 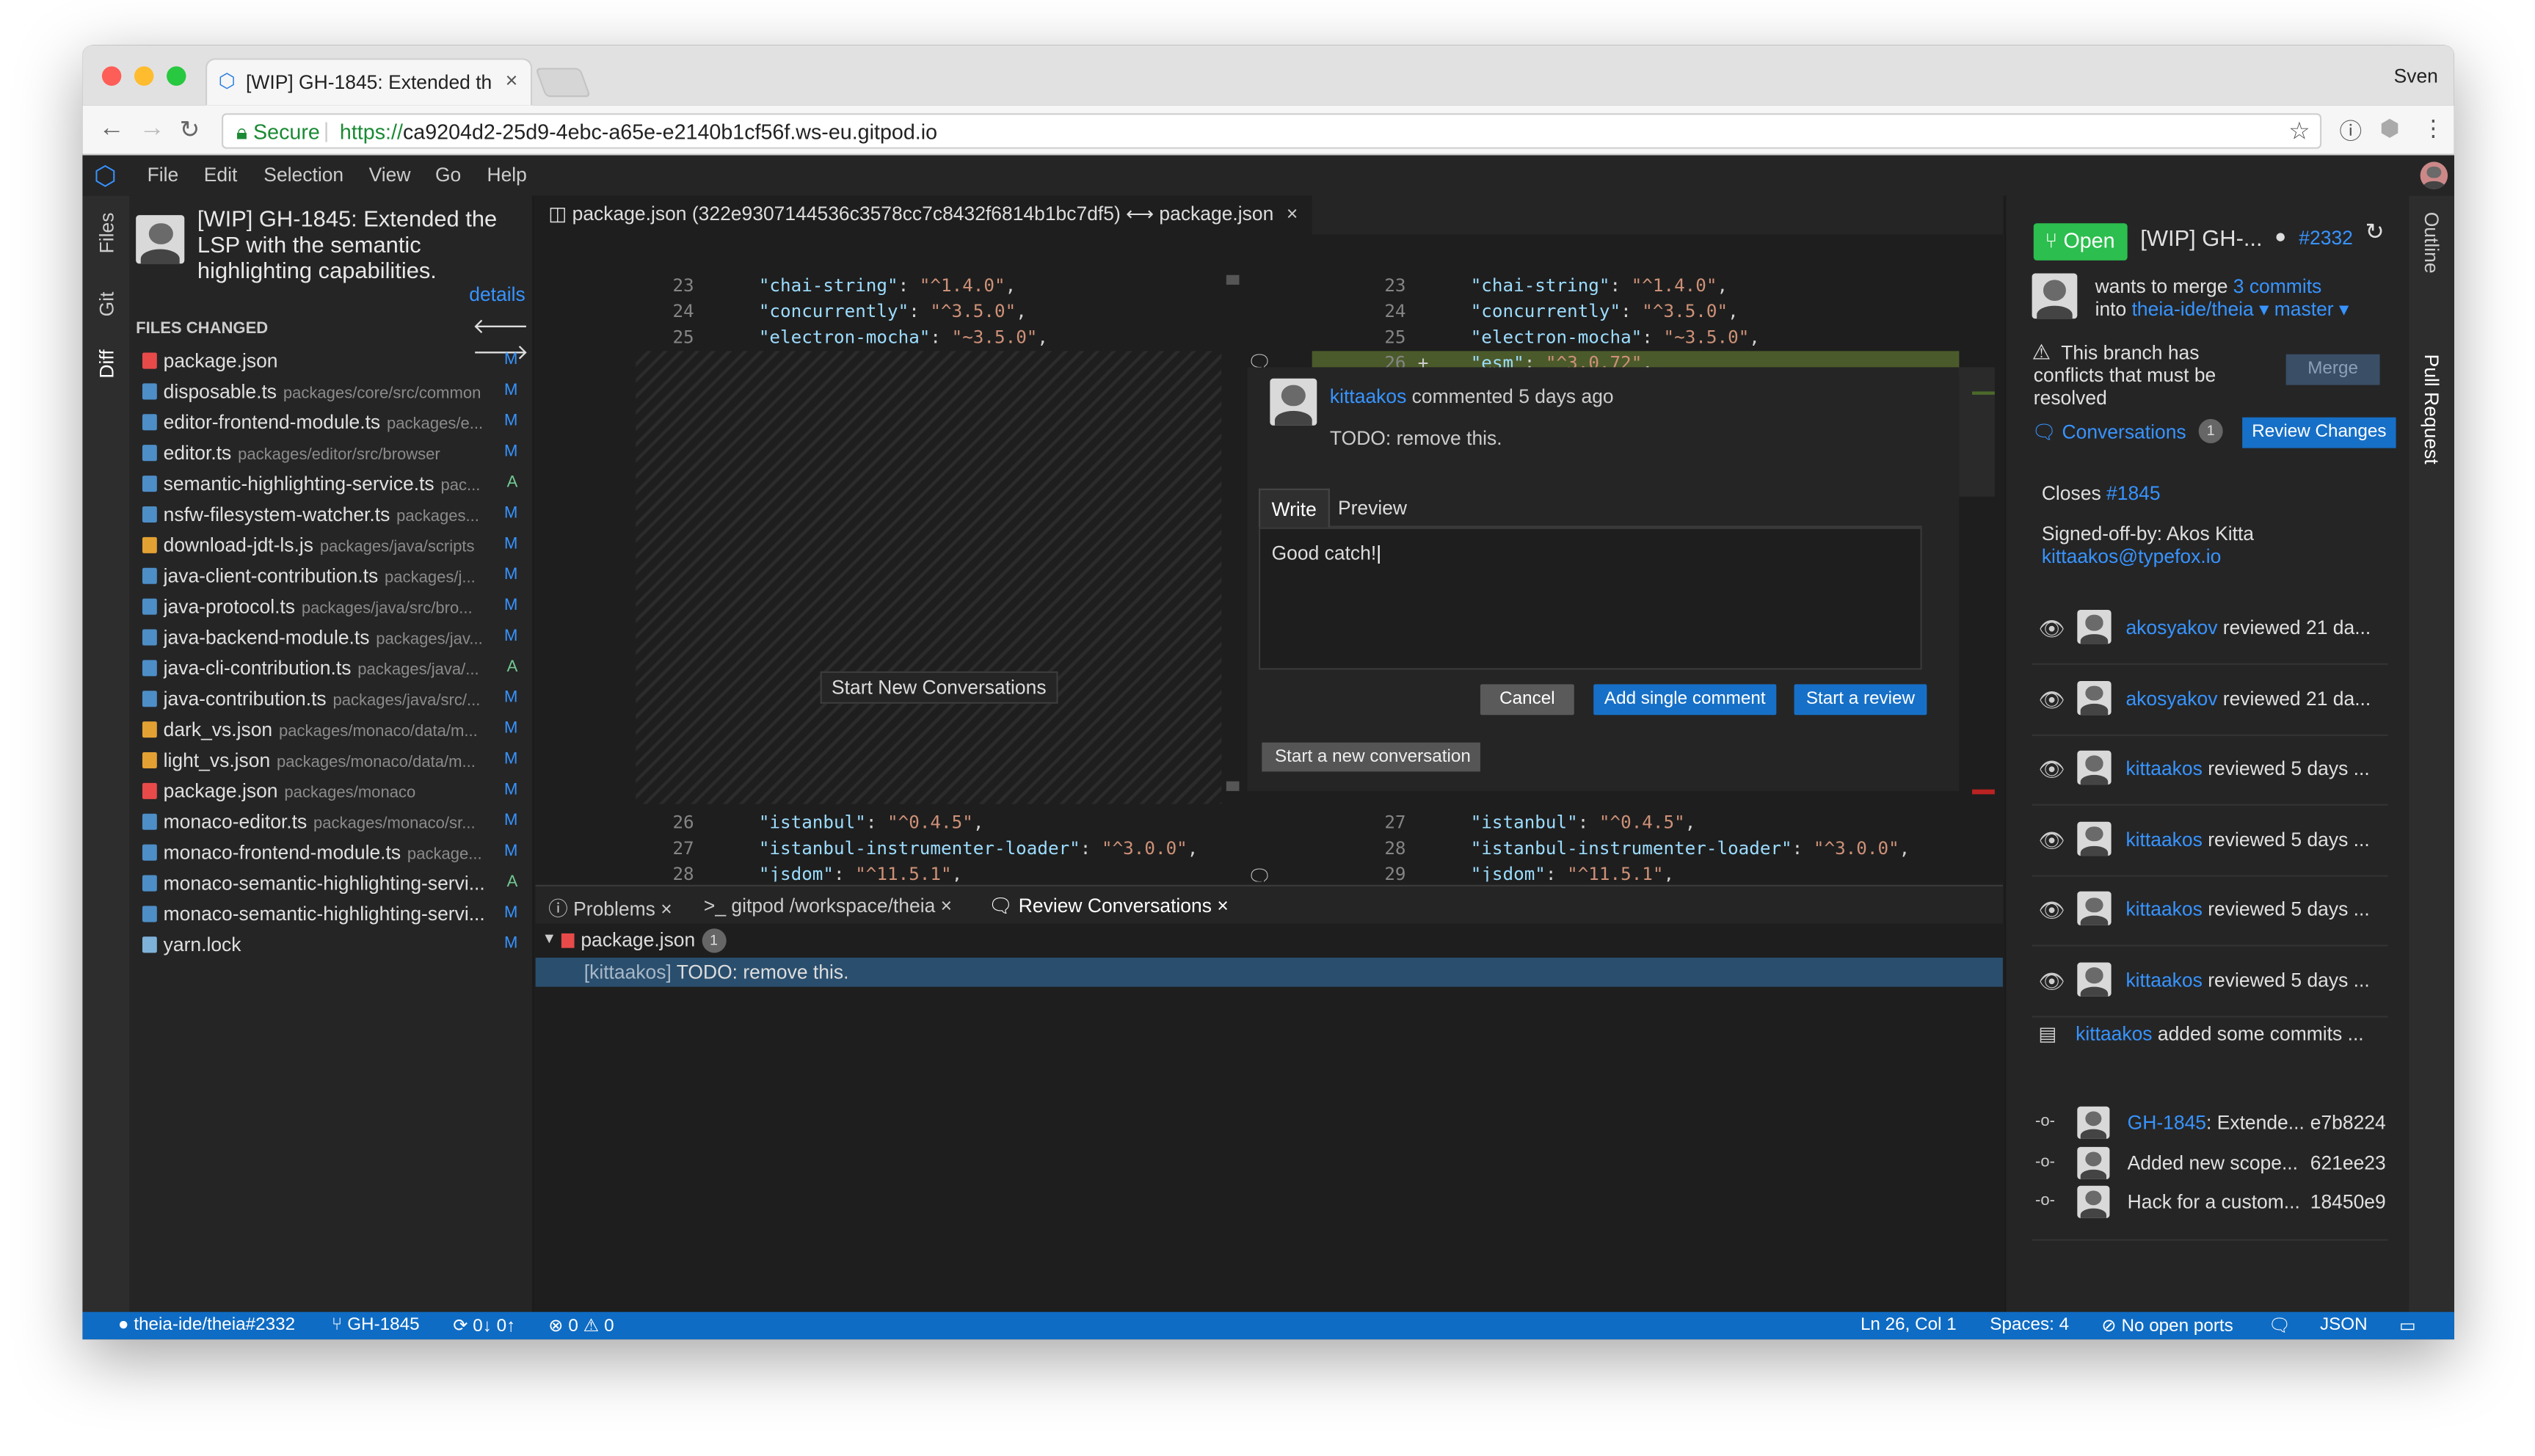 What do you see at coordinates (2109, 432) in the screenshot?
I see `conversations-link: 🗨︎ Conversations` at bounding box center [2109, 432].